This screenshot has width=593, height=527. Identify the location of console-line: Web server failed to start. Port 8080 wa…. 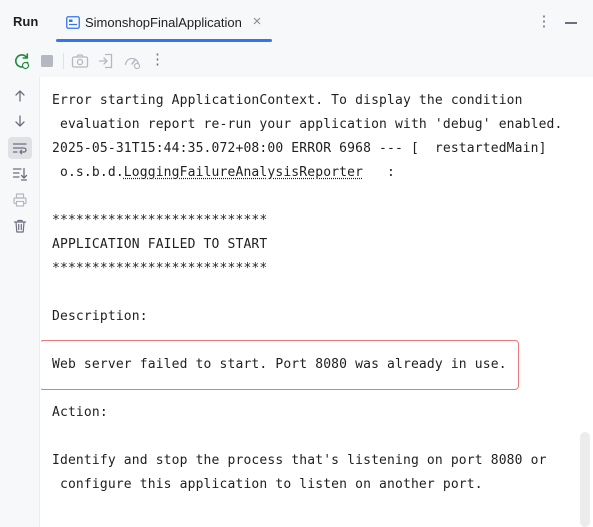
(279, 364).